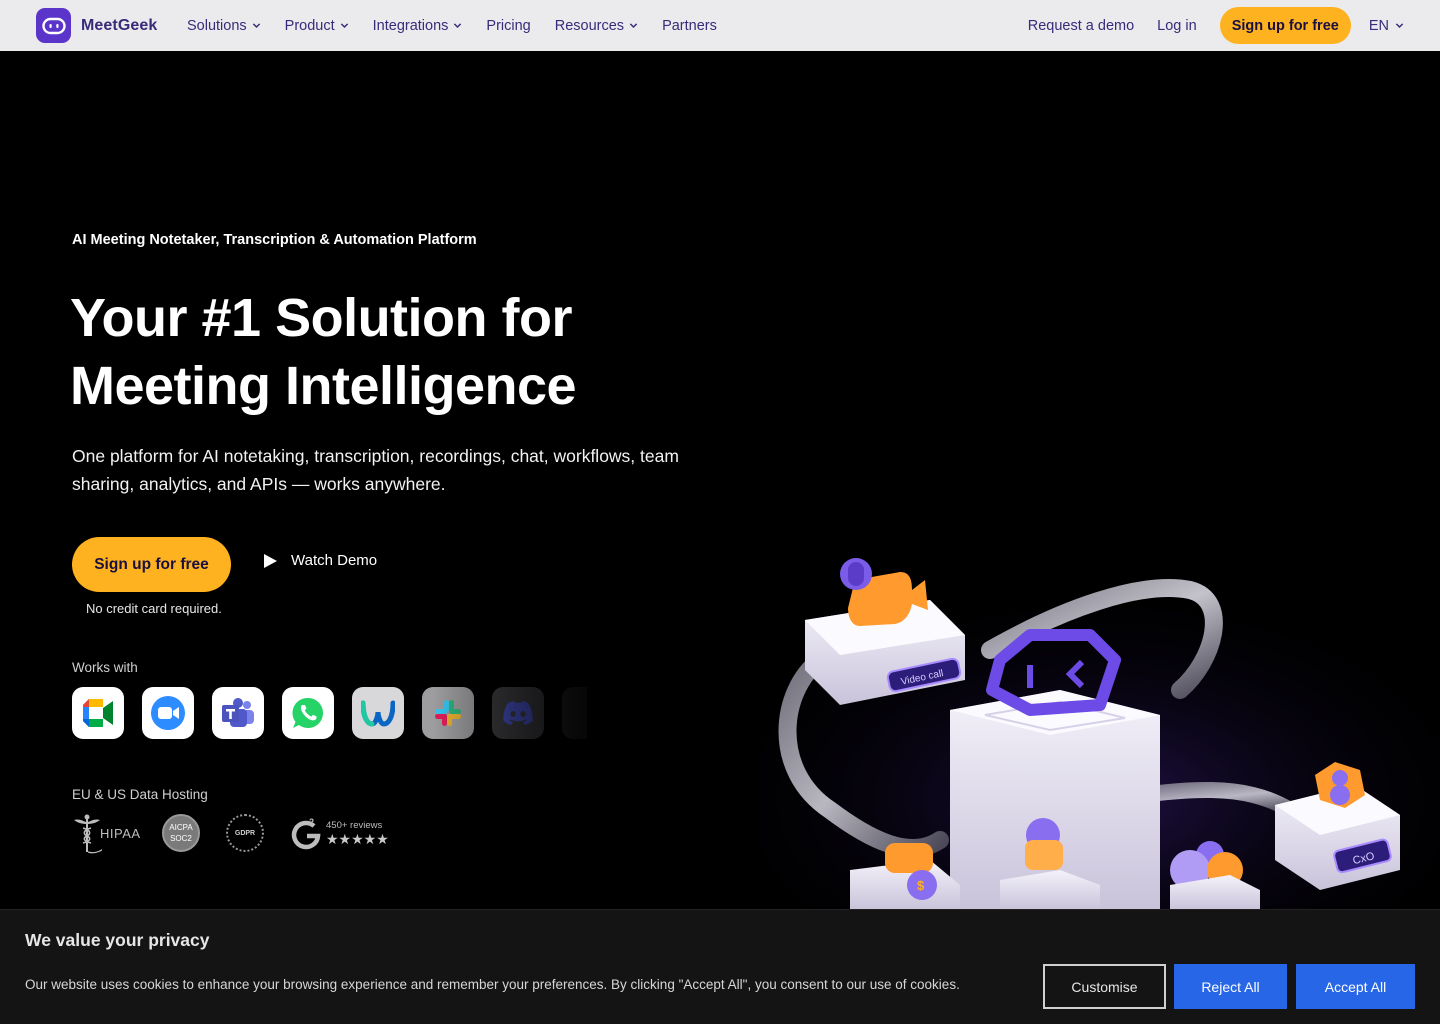 This screenshot has height=1024, width=1440. I want to click on g2-review-count: 450+ reviews, so click(354, 825).